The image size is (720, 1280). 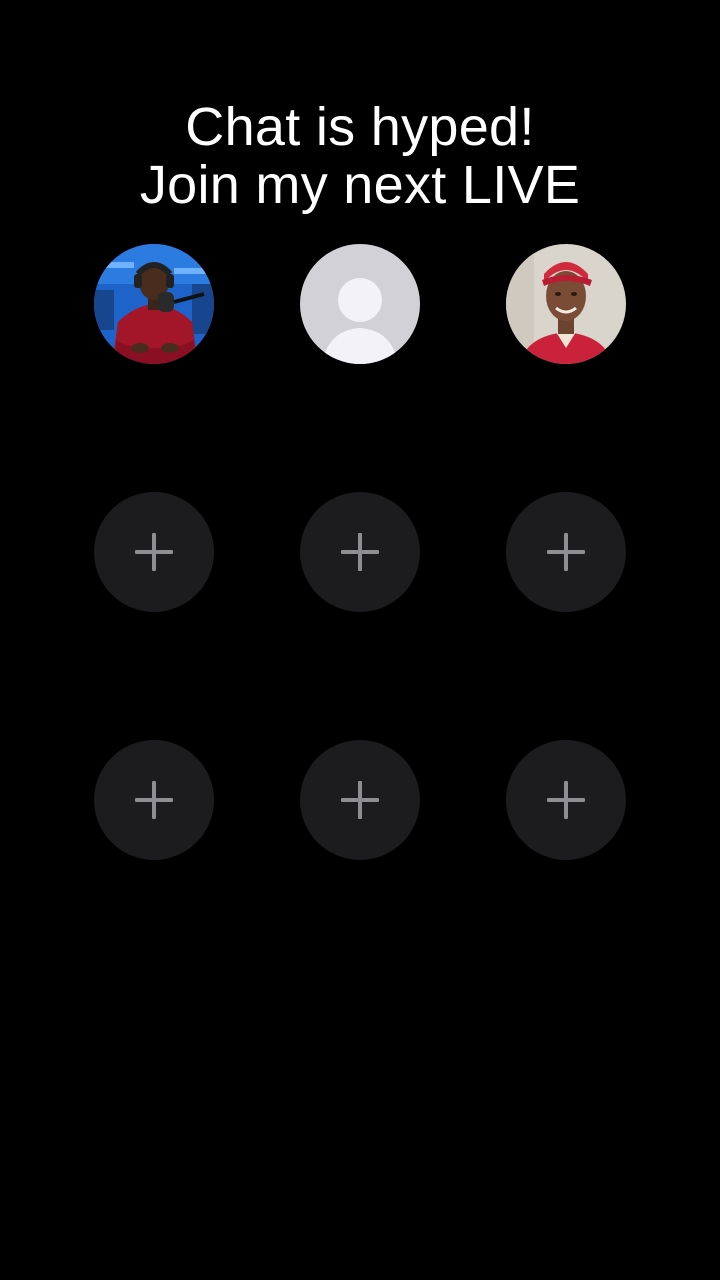 I want to click on headline: Chat is hyped! Join my next LIVE, so click(x=360, y=156).